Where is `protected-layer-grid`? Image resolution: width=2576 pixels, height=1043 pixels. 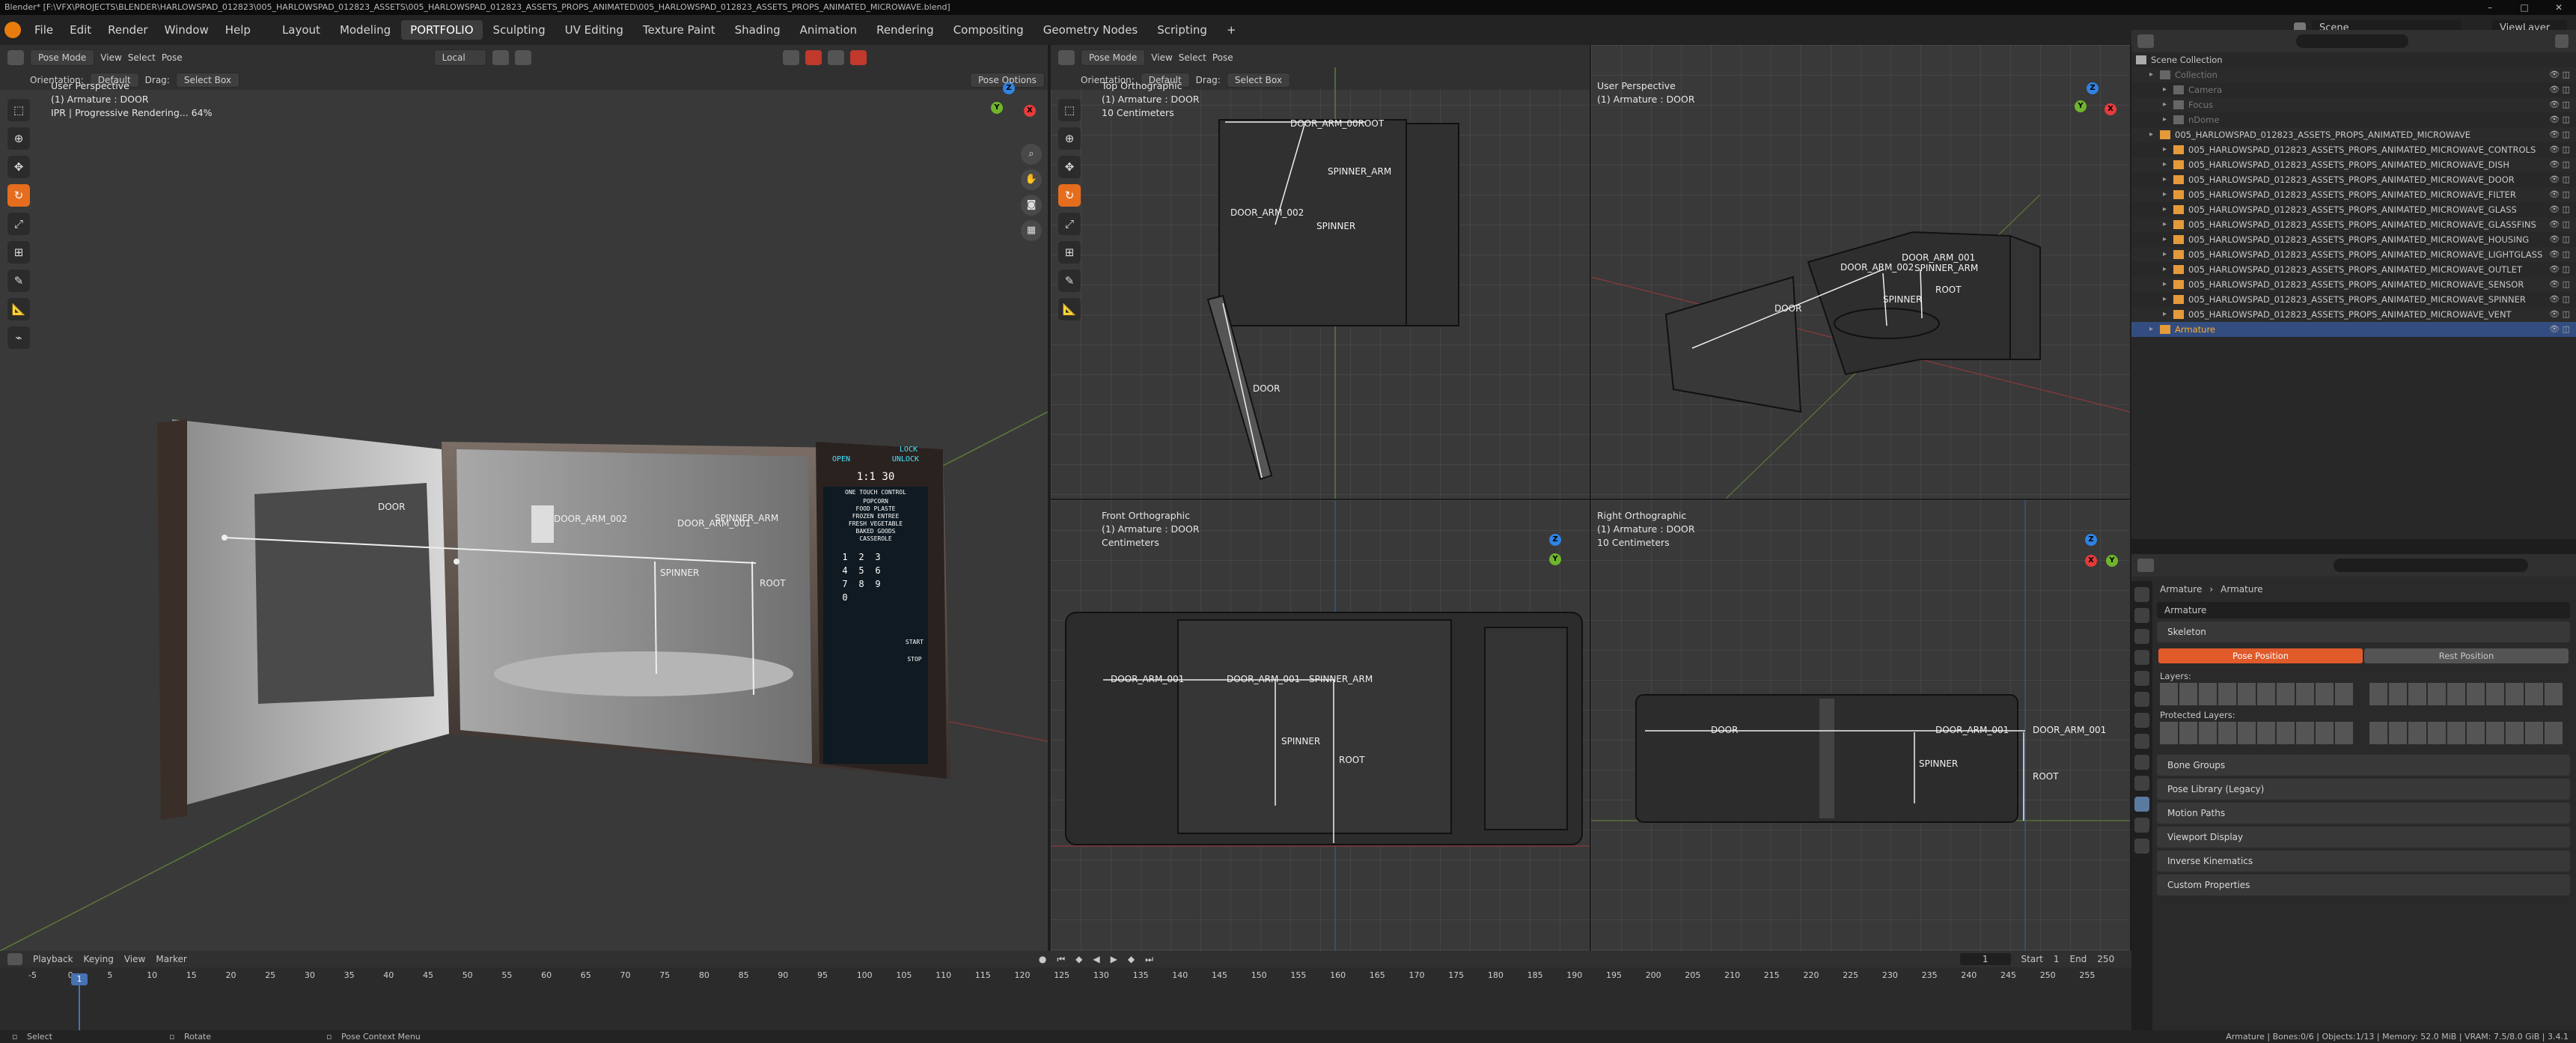
protected-layer-grid is located at coordinates (2363, 737).